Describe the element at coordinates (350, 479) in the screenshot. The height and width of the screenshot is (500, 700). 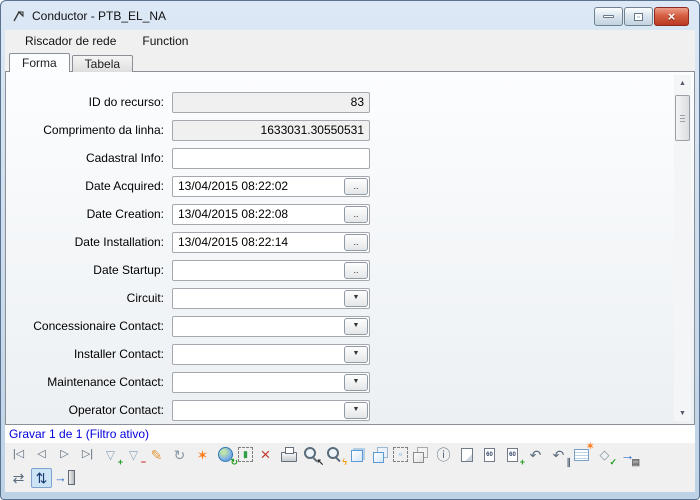
I see `secondary-toolbar: ⇄ ⇅ →` at that location.